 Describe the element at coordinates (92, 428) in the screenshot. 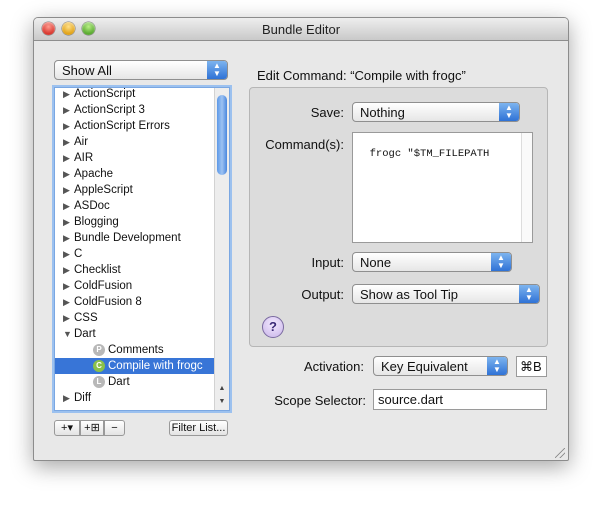

I see `add-group-button: +⊞` at that location.